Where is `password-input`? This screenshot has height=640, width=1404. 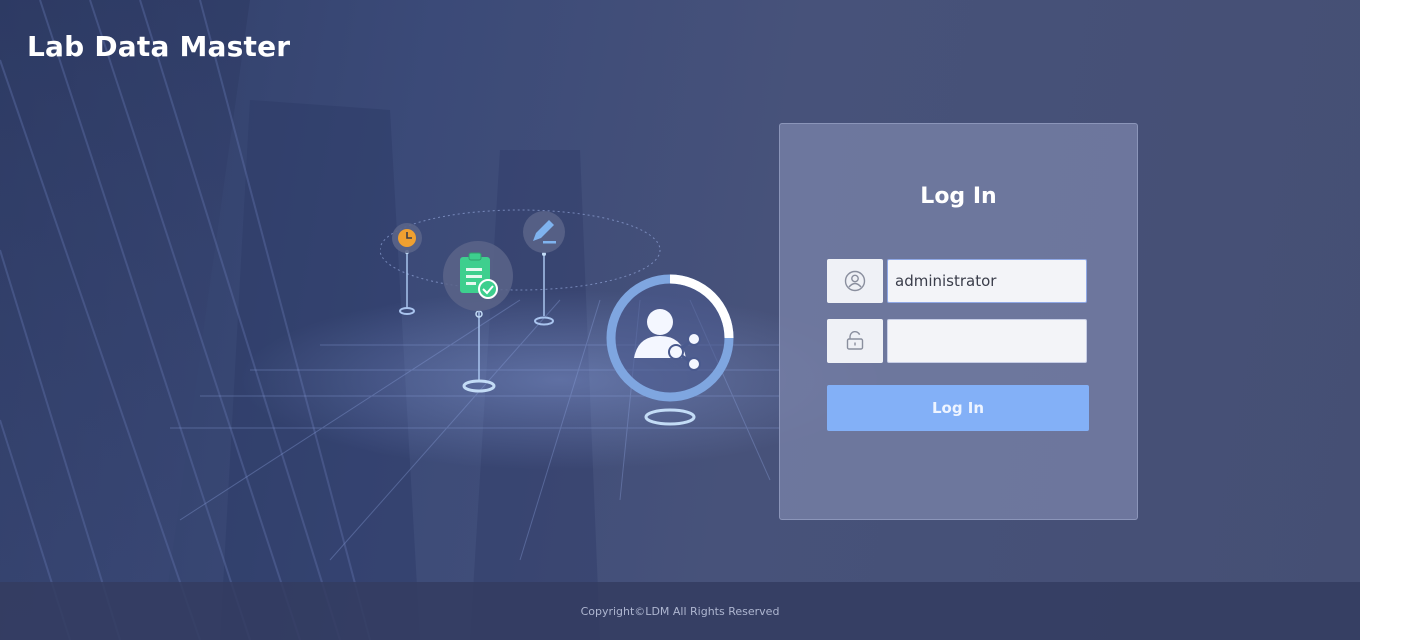
password-input is located at coordinates (987, 341).